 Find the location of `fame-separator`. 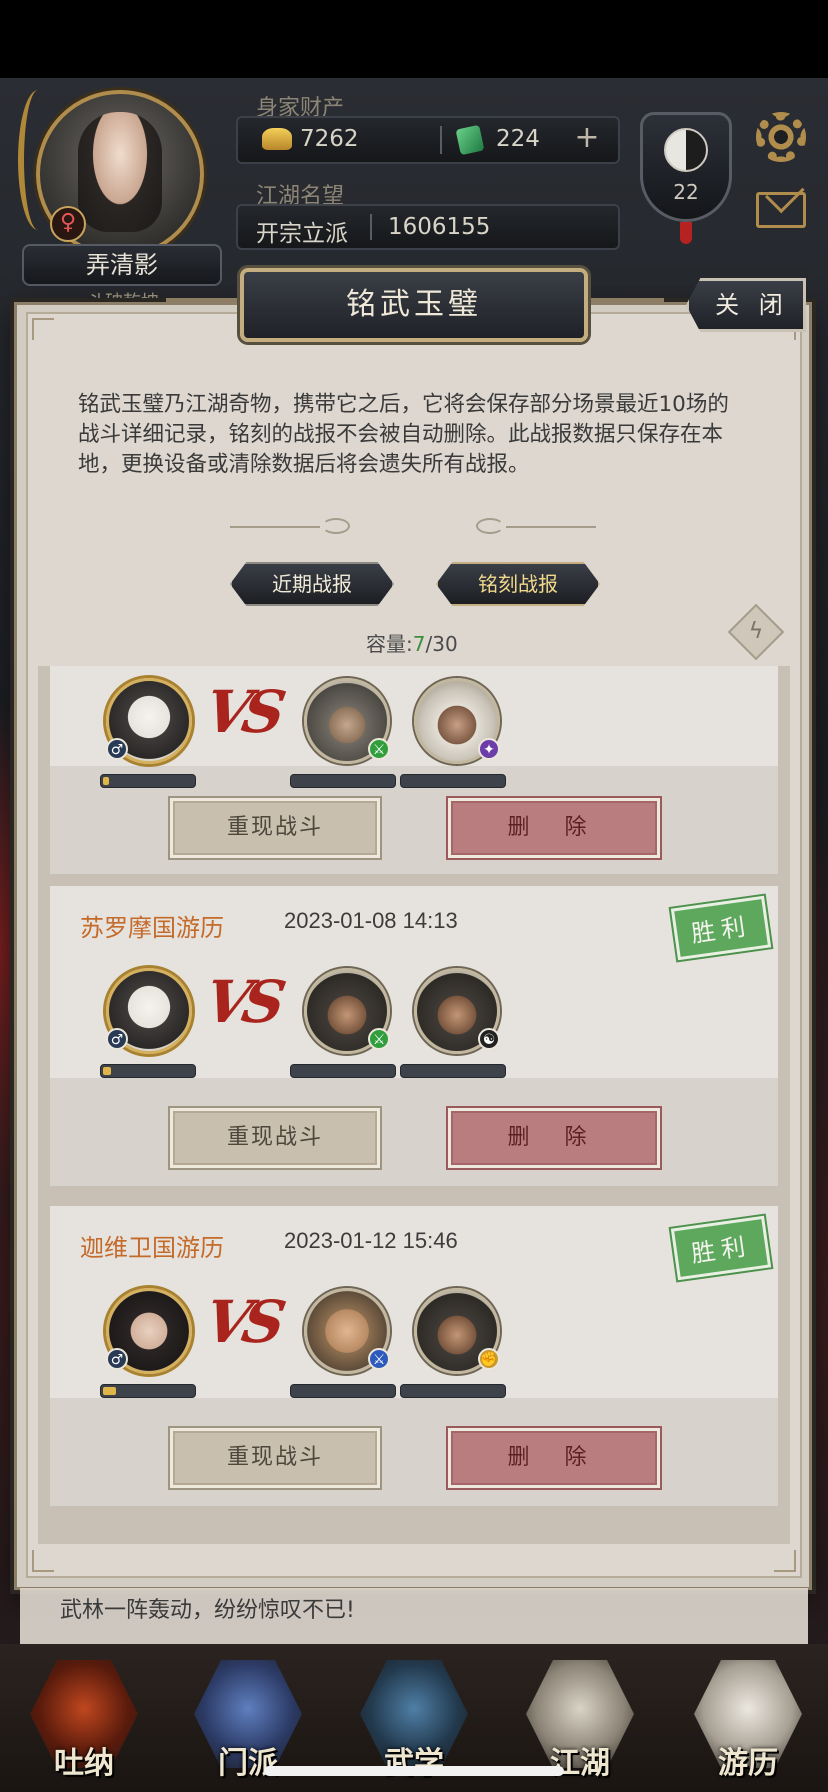

fame-separator is located at coordinates (371, 227).